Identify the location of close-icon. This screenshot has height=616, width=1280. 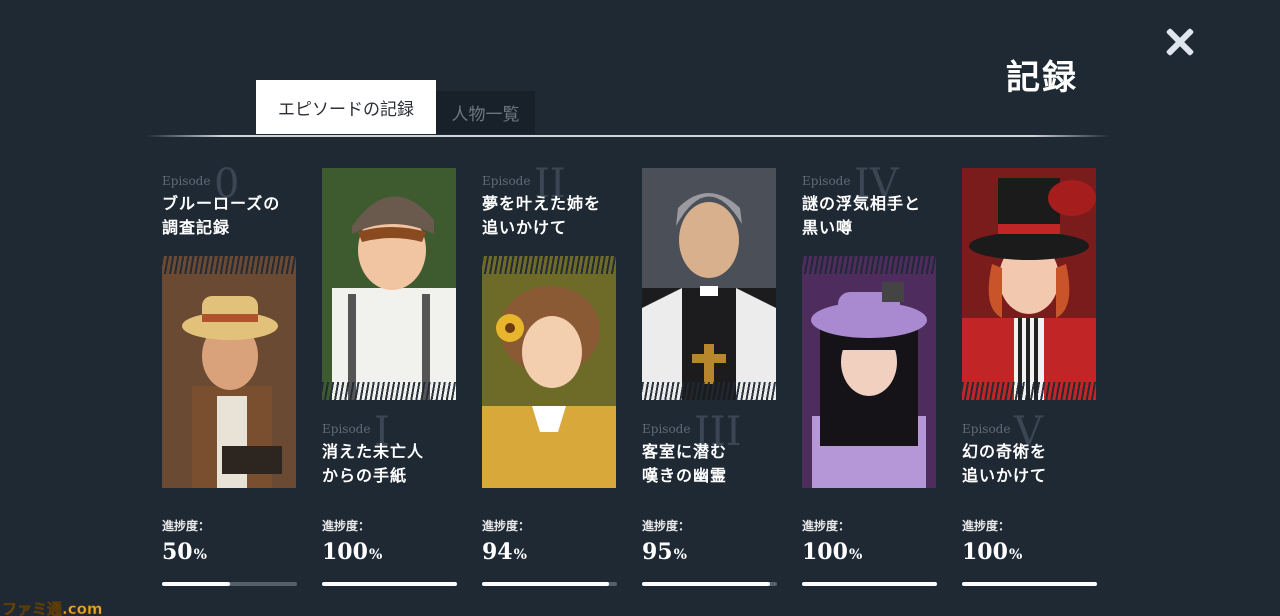
(1180, 42).